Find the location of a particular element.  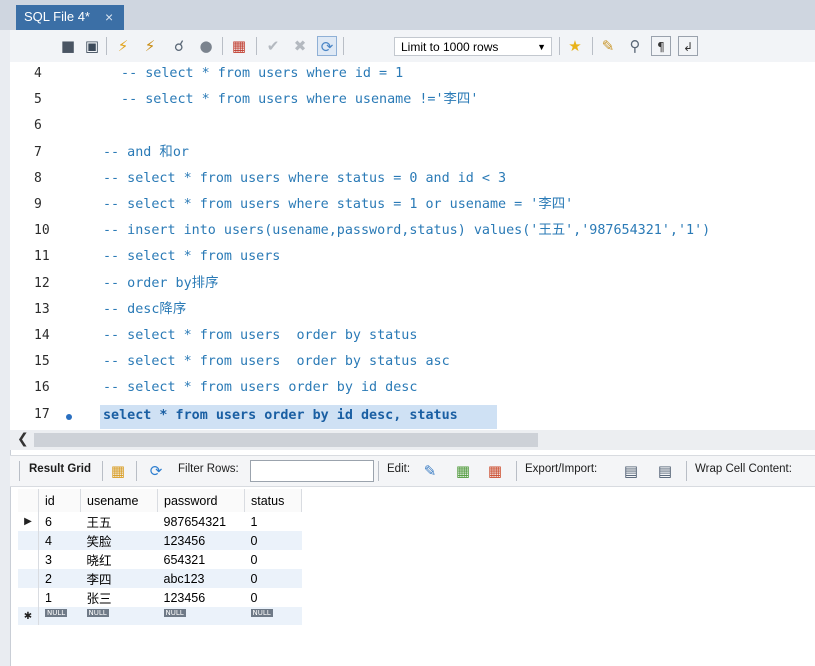

table-cell: 987654321 is located at coordinates (201, 521).